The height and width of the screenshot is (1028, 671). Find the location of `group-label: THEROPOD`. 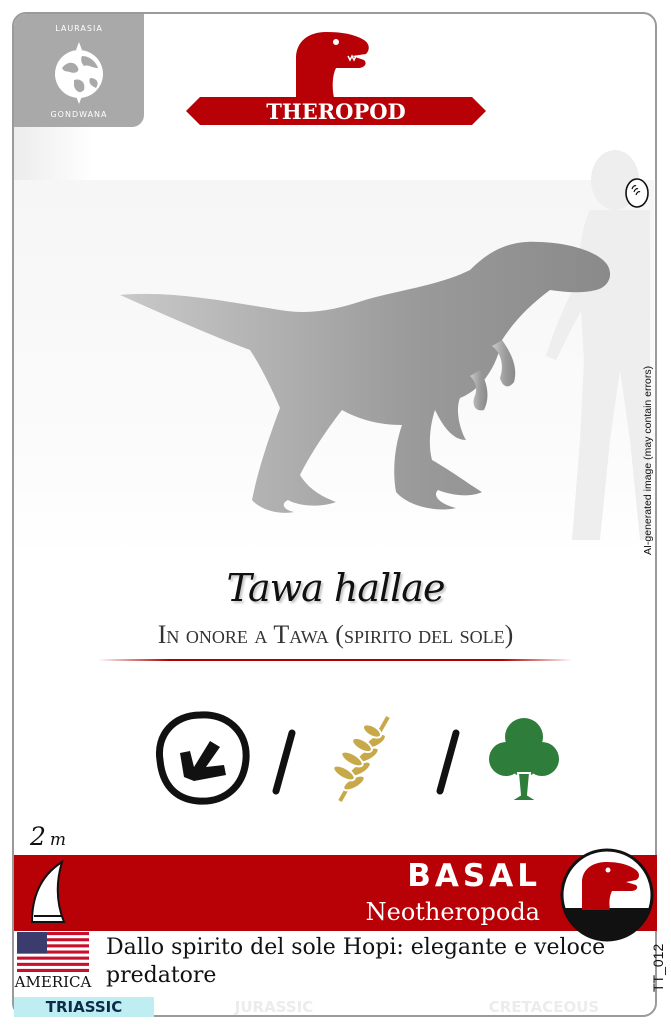

group-label: THEROPOD is located at coordinates (336, 111).